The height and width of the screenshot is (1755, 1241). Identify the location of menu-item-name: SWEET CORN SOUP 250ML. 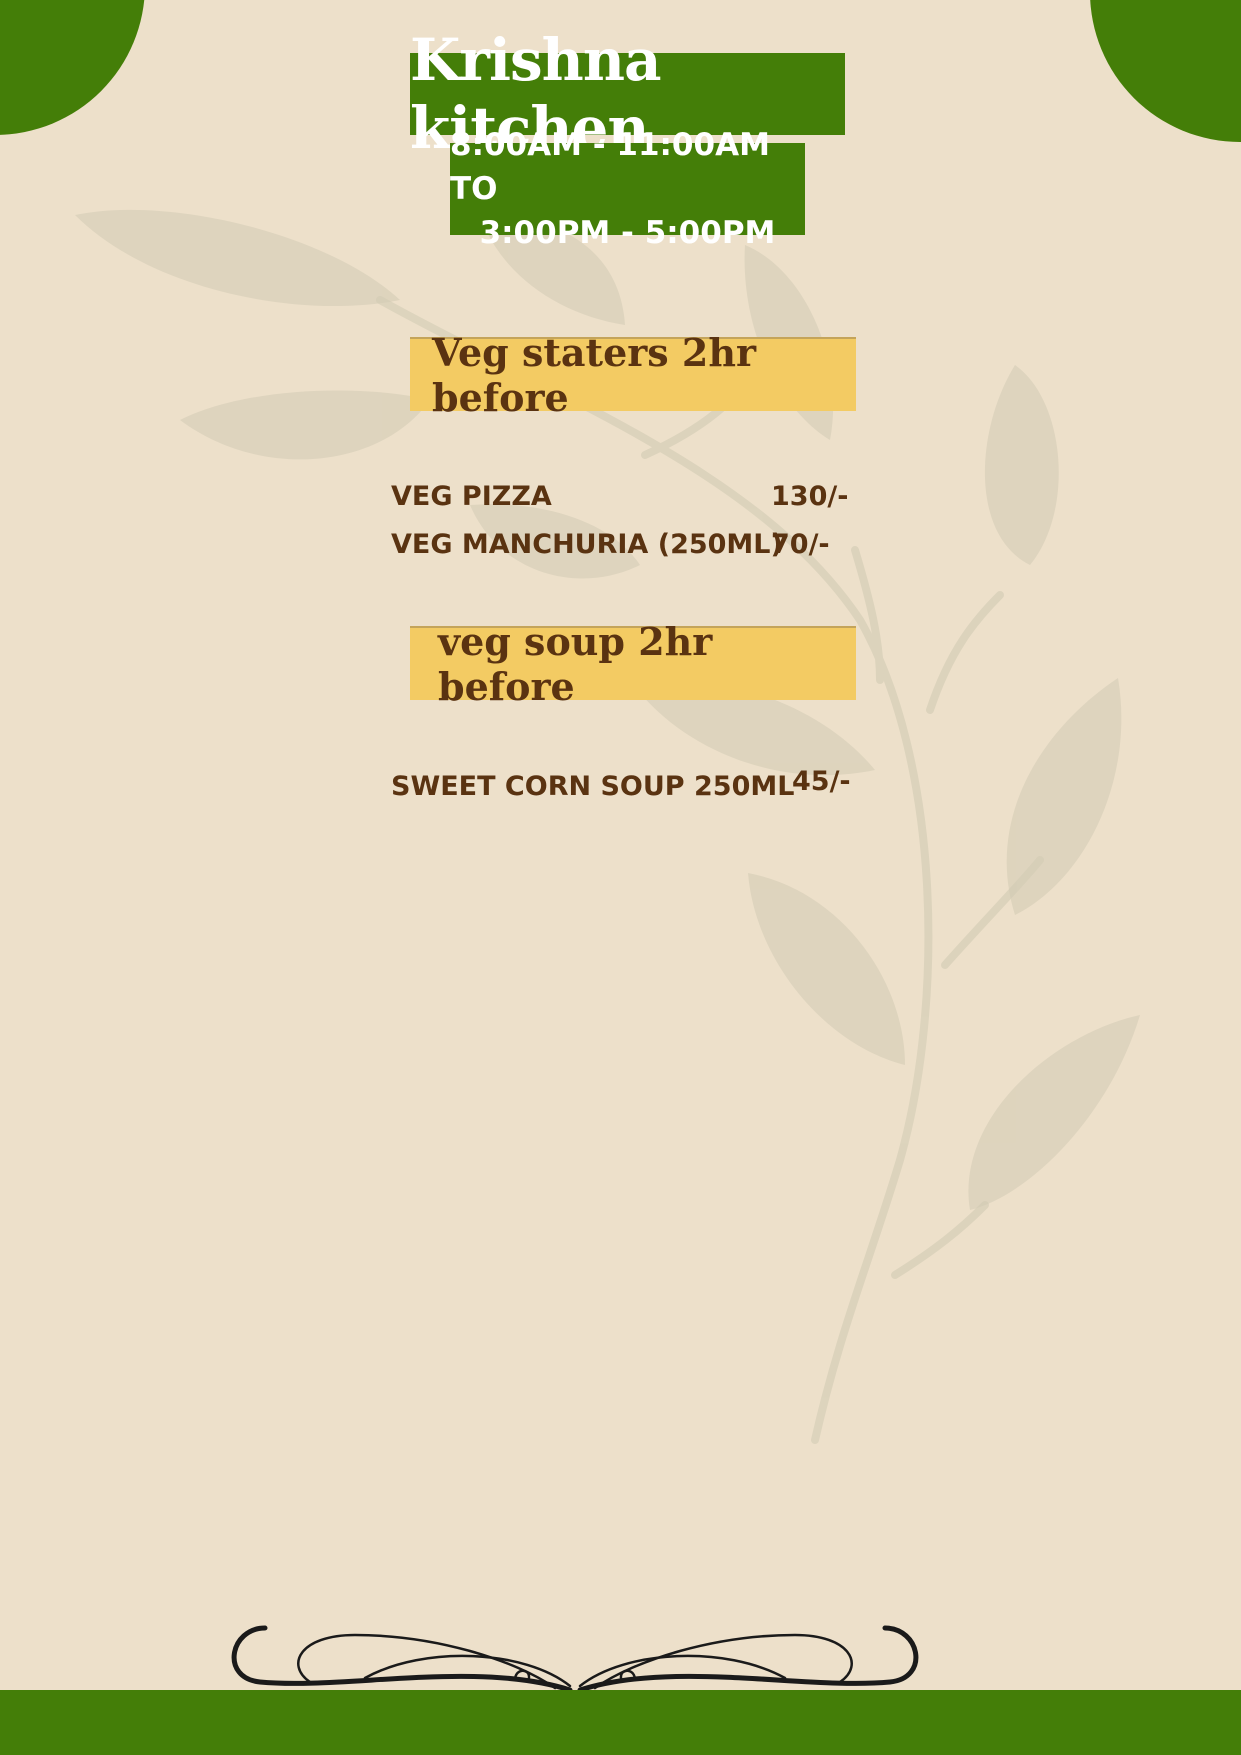
(593, 786).